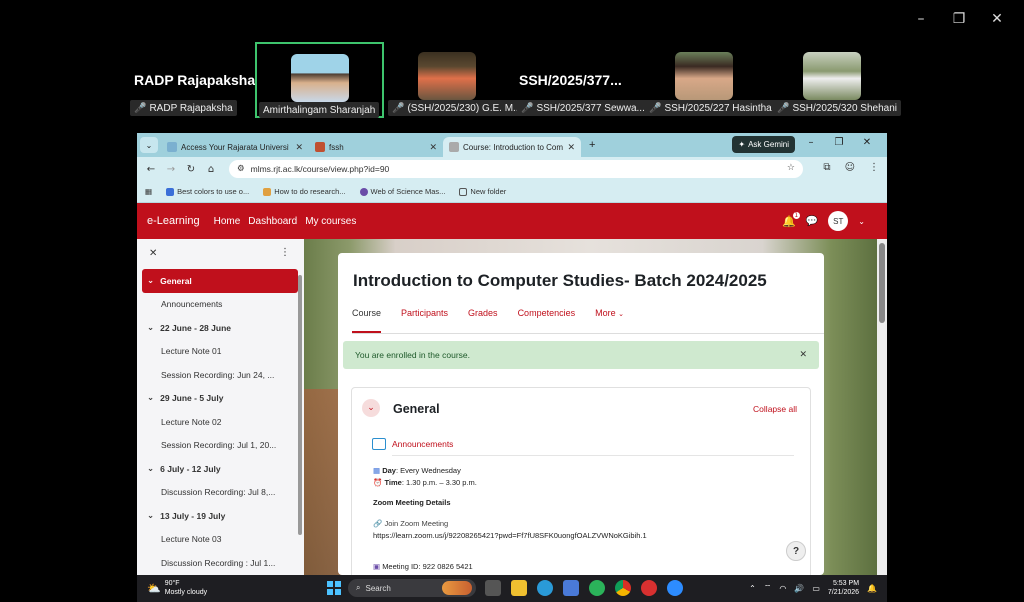 Image resolution: width=1024 pixels, height=602 pixels. Describe the element at coordinates (921, 19) in the screenshot. I see `minimize-button: –` at that location.